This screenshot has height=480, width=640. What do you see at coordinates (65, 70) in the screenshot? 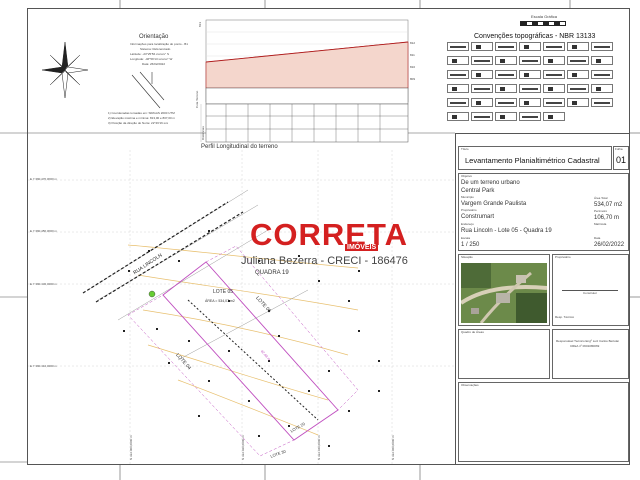
I see `north-arrow-icon` at bounding box center [65, 70].